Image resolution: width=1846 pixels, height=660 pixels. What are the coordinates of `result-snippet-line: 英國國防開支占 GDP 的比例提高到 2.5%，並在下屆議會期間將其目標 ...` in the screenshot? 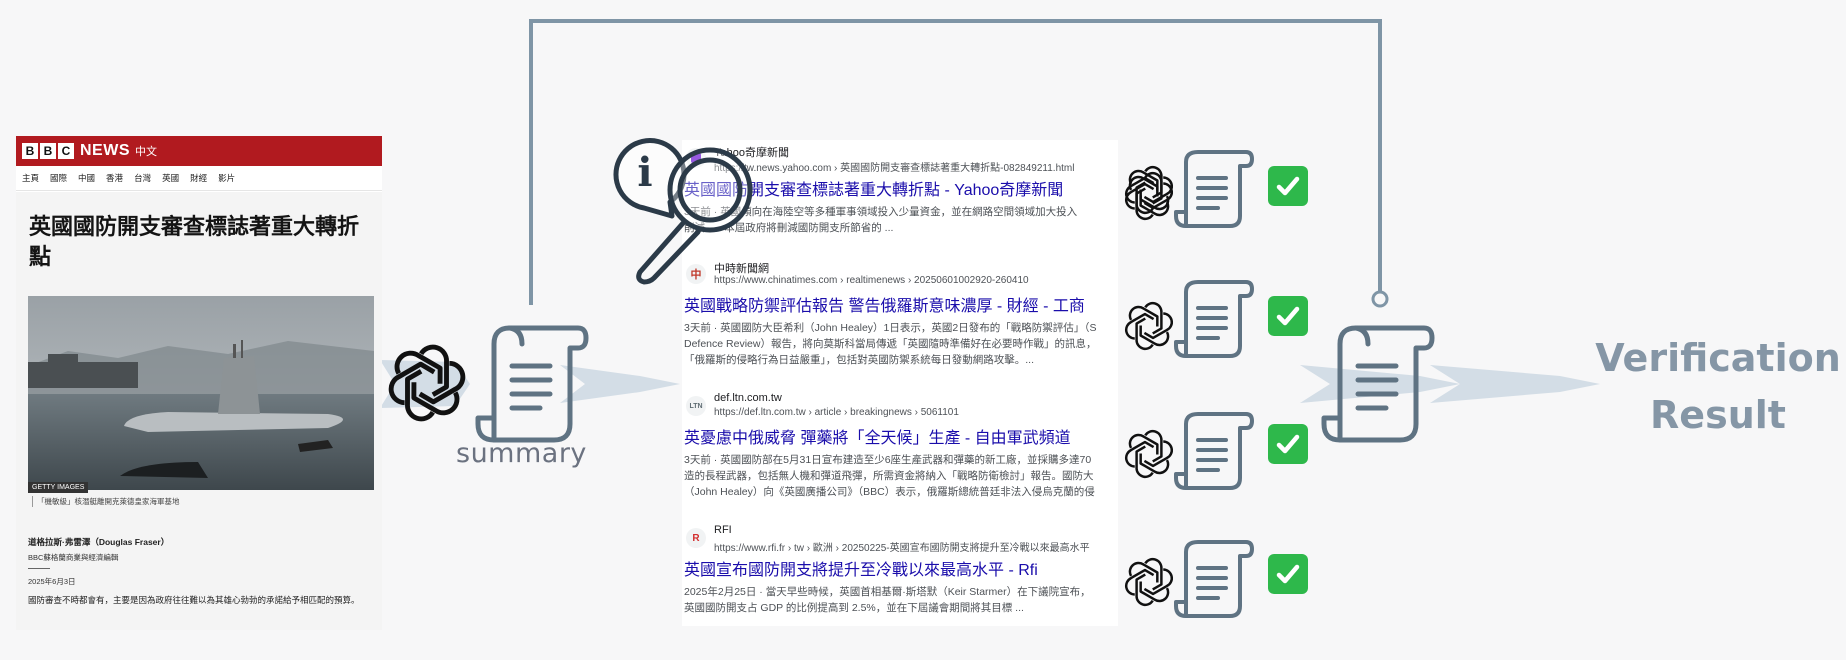 It's located at (854, 608).